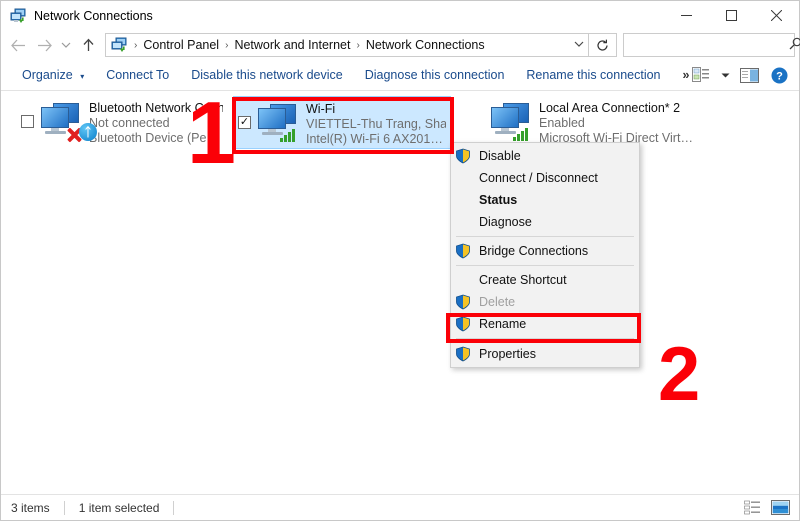 The height and width of the screenshot is (521, 800). I want to click on title-bar: Network Connections, so click(400, 15).